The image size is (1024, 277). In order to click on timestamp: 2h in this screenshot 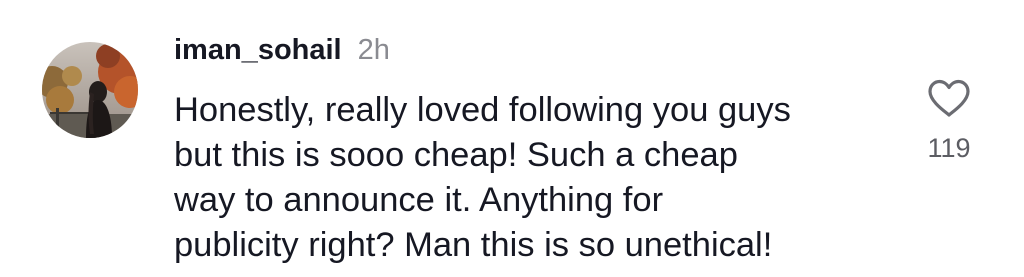, I will do `click(373, 50)`.